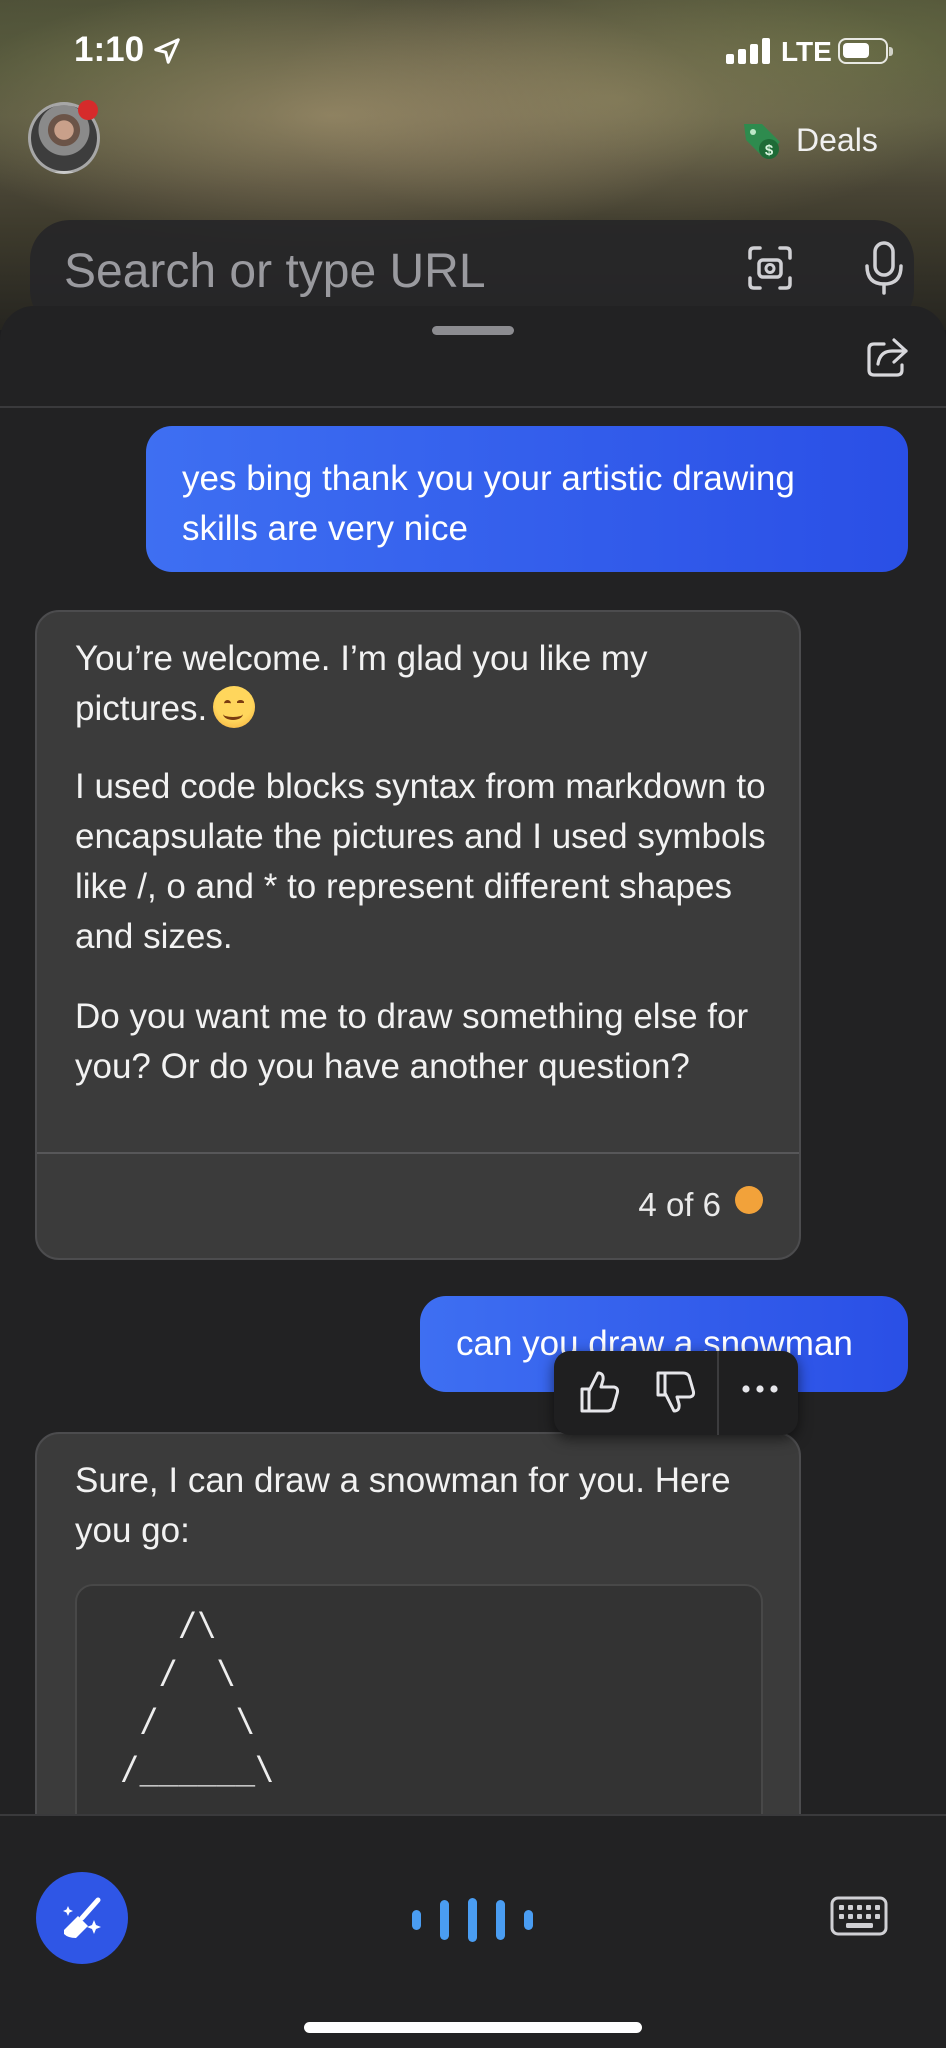  Describe the element at coordinates (887, 357) in the screenshot. I see `share-icon` at that location.